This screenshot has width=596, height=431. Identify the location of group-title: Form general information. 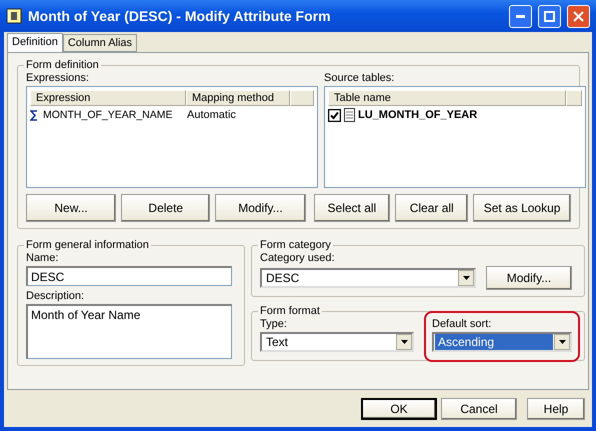
(87, 245).